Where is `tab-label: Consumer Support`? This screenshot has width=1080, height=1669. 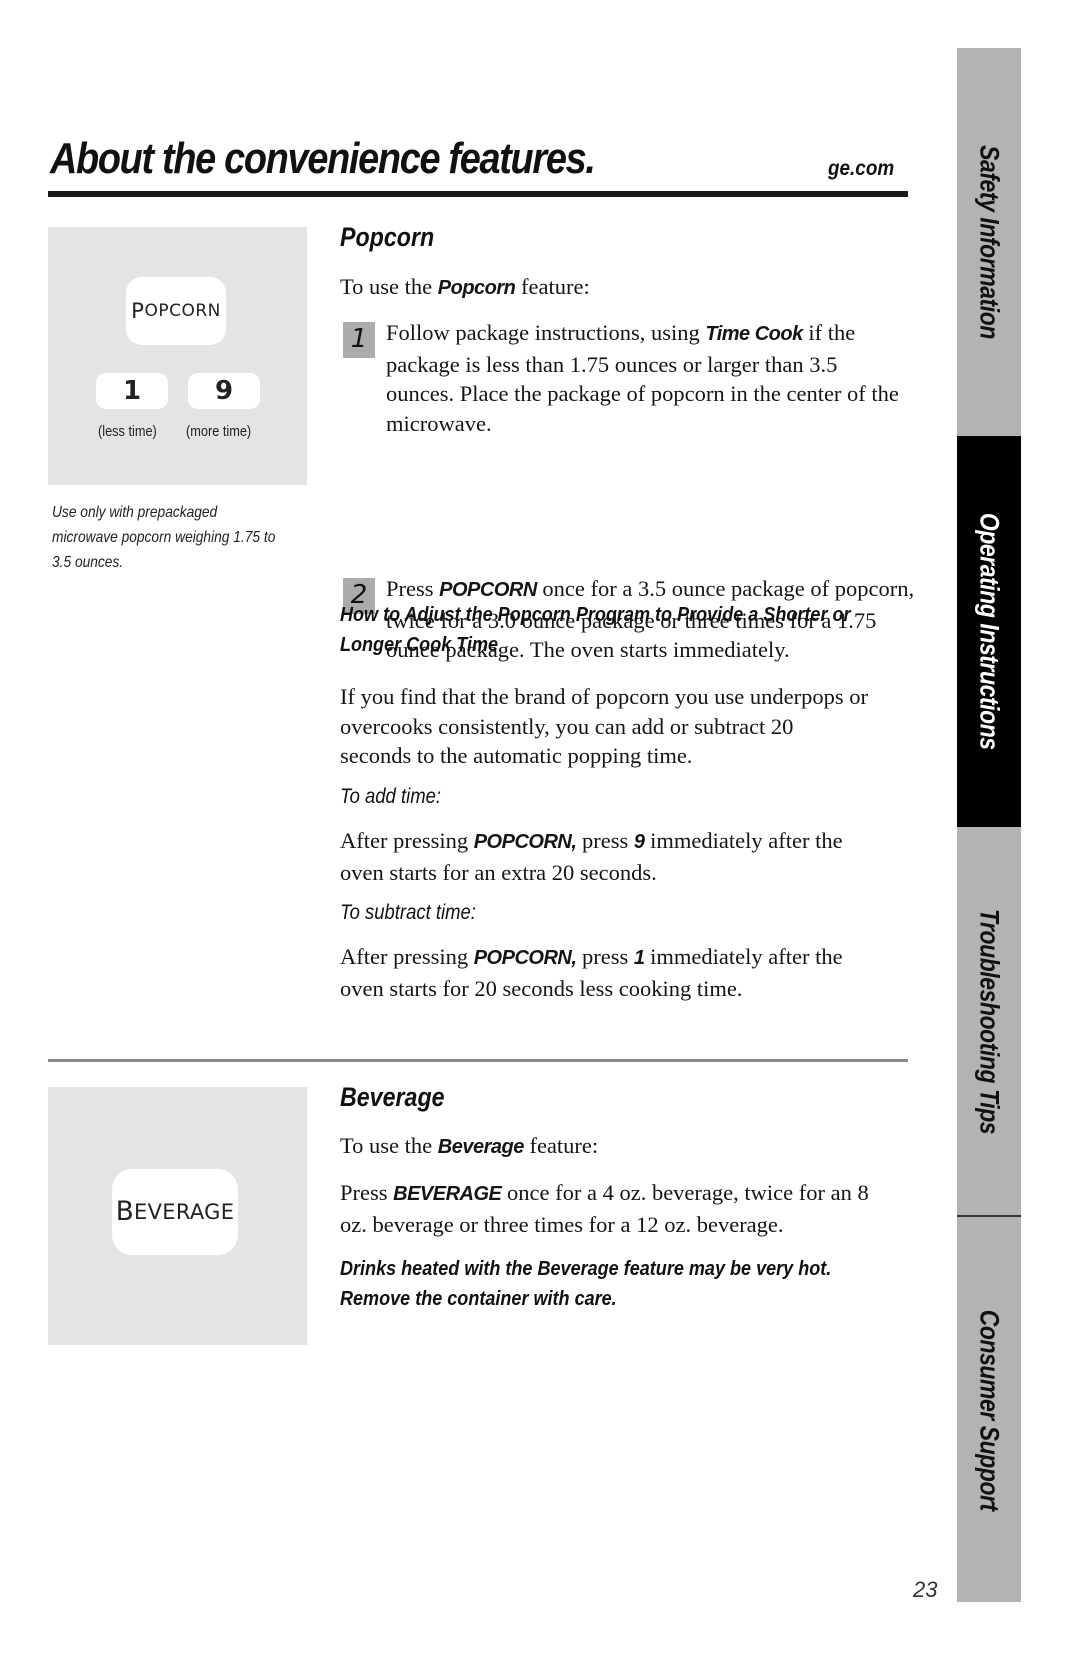
tab-label: Consumer Support is located at coordinates (989, 1410).